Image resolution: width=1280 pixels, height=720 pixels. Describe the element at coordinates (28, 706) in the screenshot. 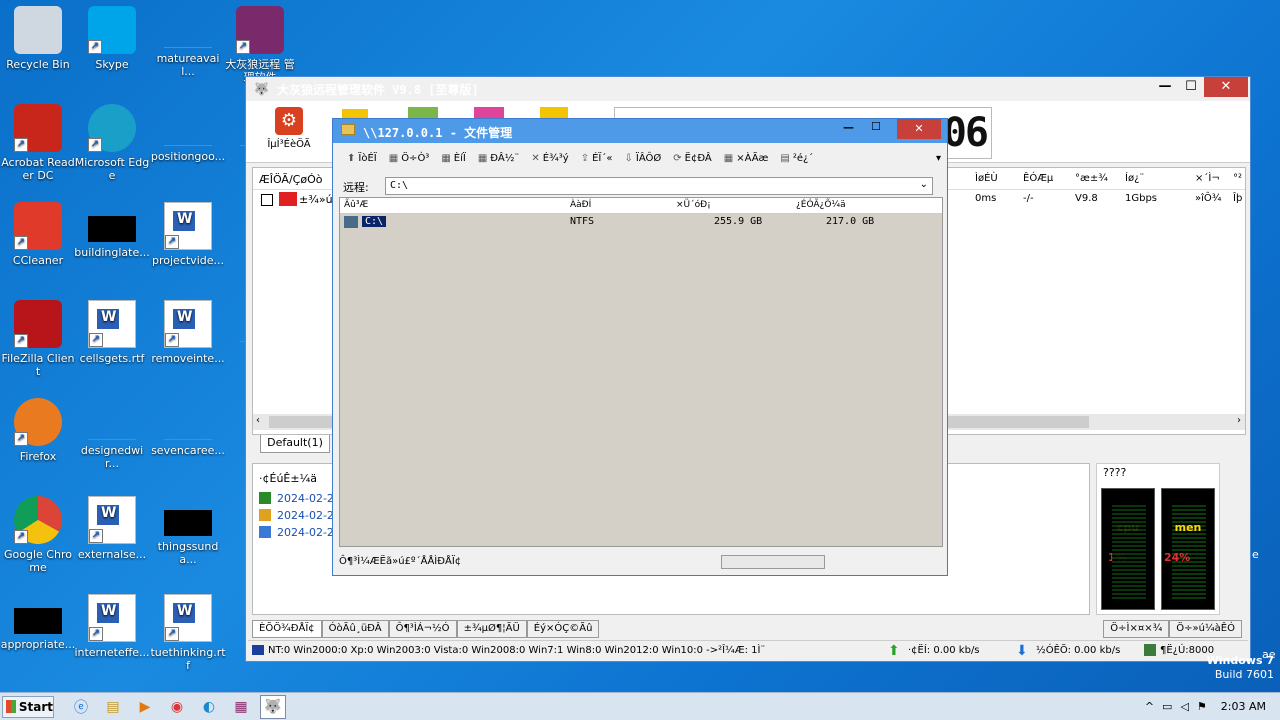

I see `start-button: Start` at that location.